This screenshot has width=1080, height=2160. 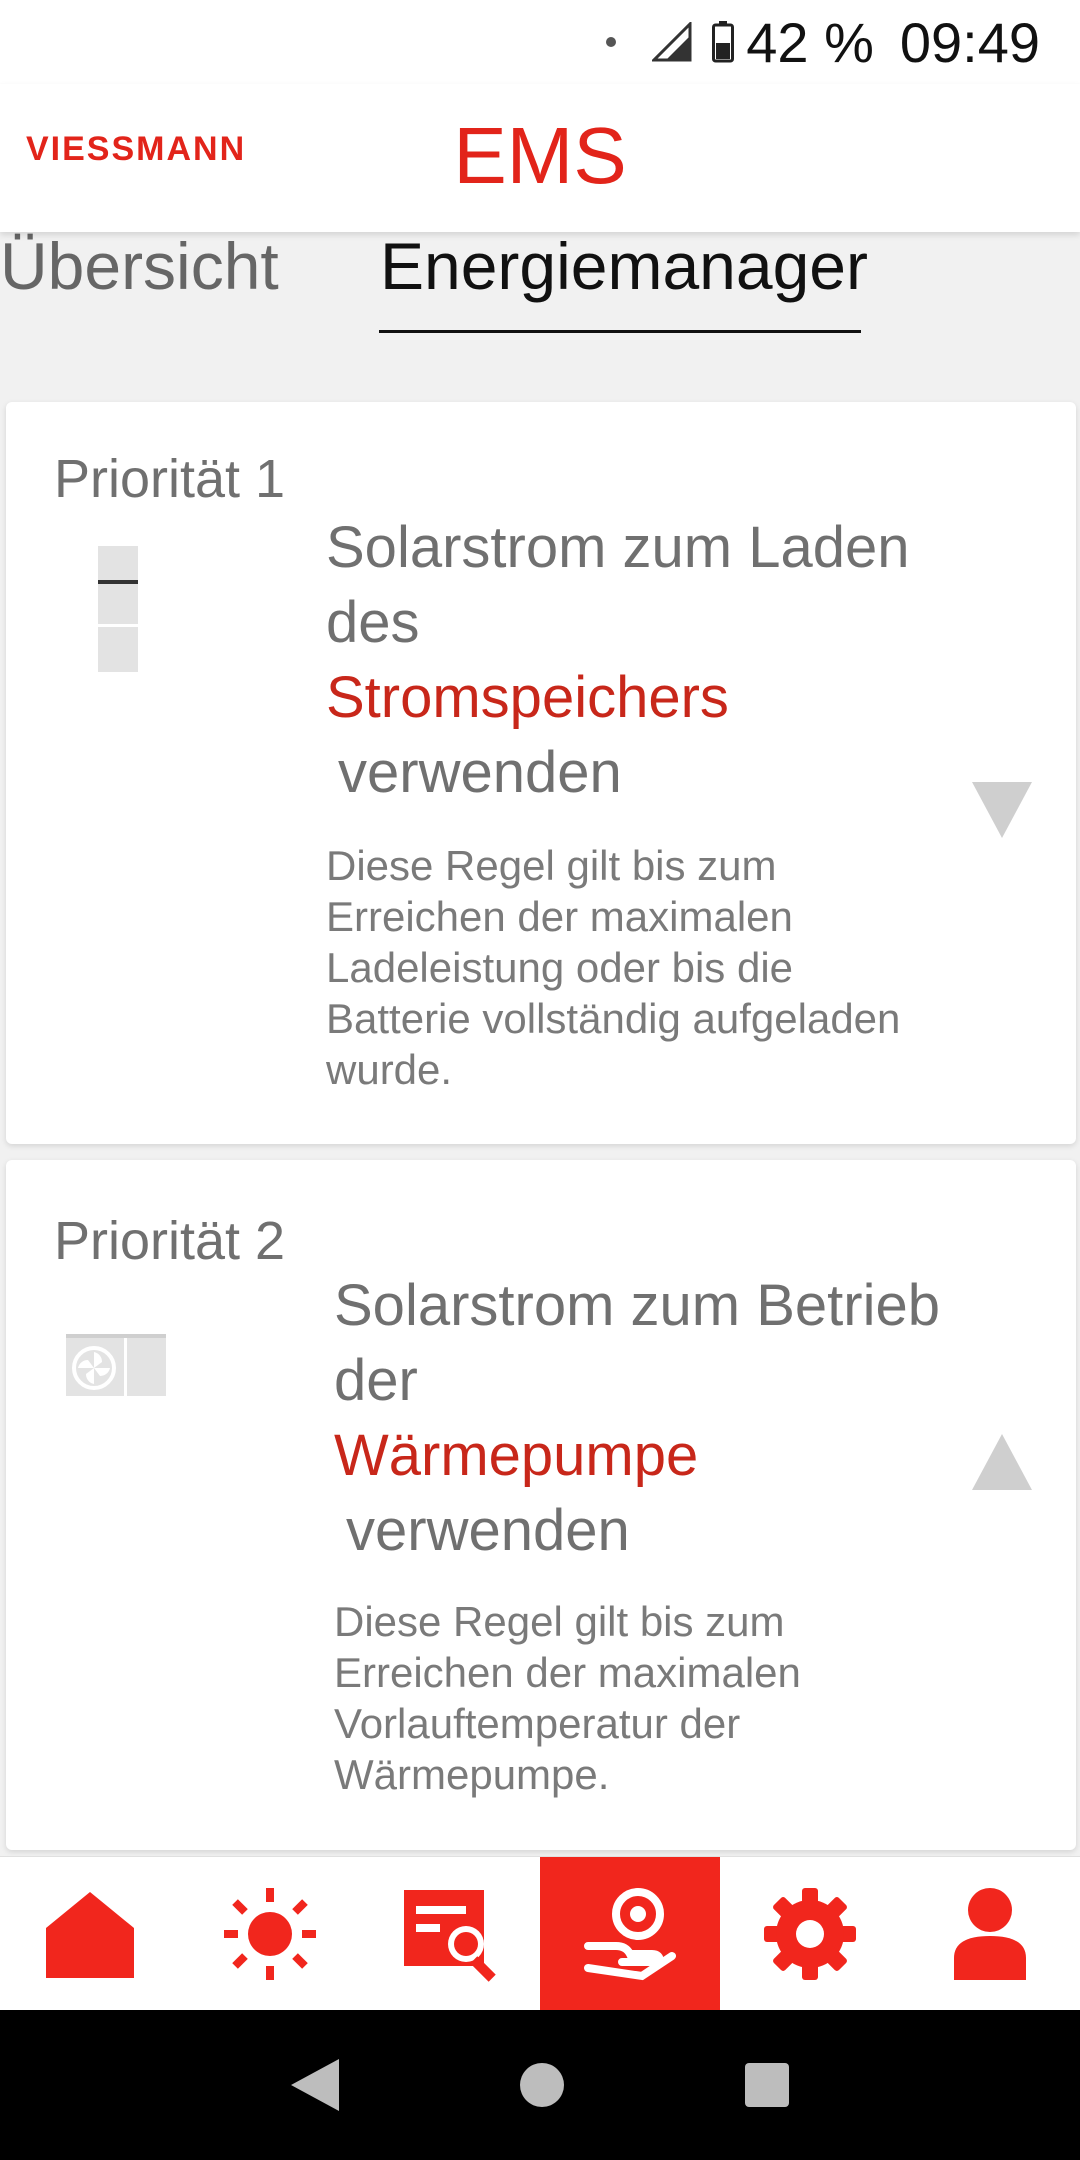 What do you see at coordinates (611, 42) in the screenshot?
I see `notification-dot-icon` at bounding box center [611, 42].